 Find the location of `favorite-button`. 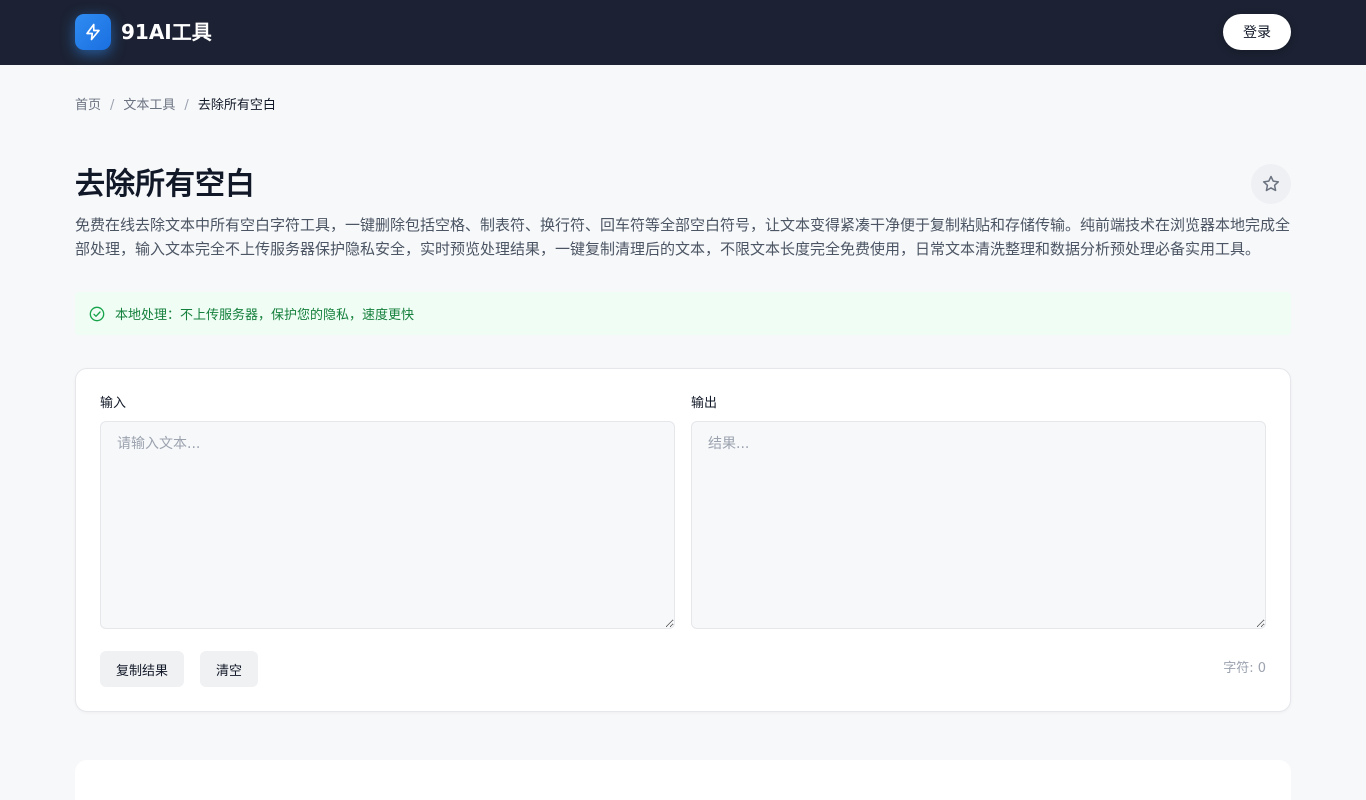

favorite-button is located at coordinates (1271, 184).